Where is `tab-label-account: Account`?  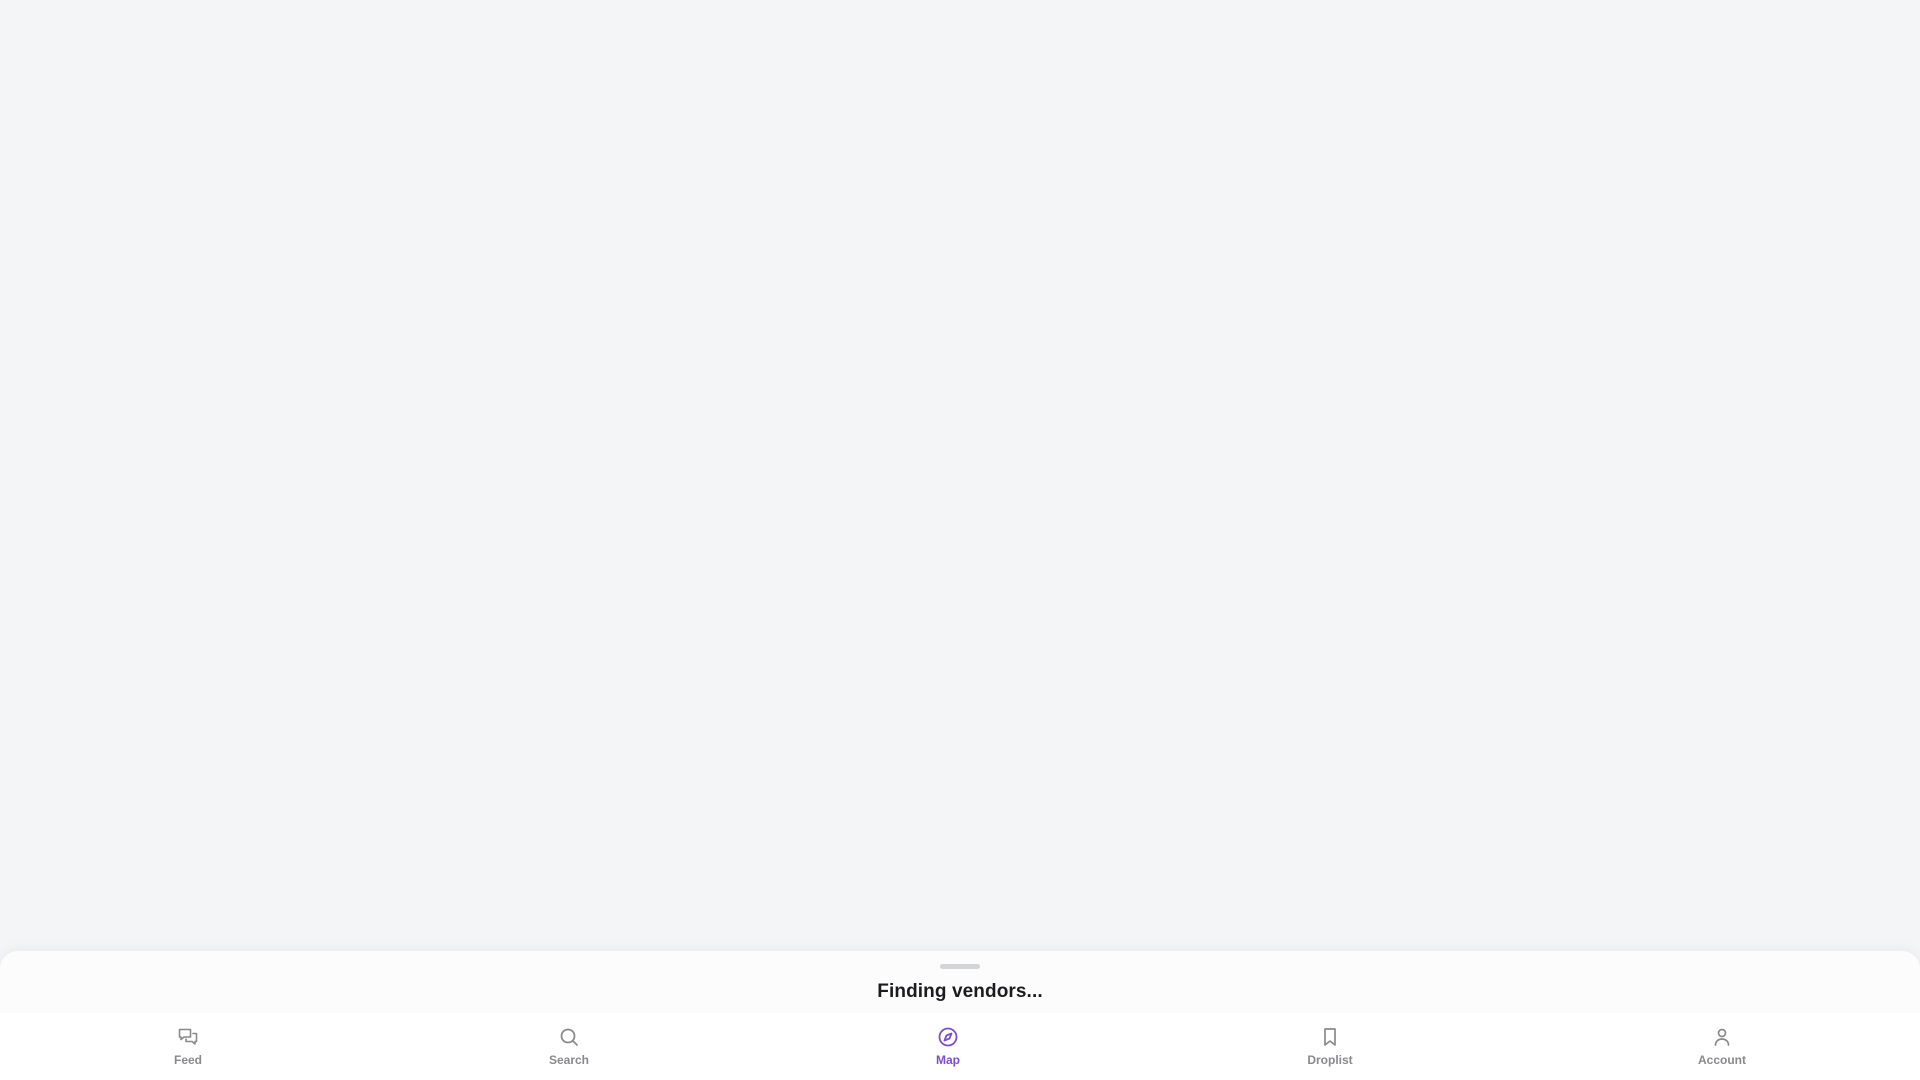 tab-label-account: Account is located at coordinates (1722, 1060).